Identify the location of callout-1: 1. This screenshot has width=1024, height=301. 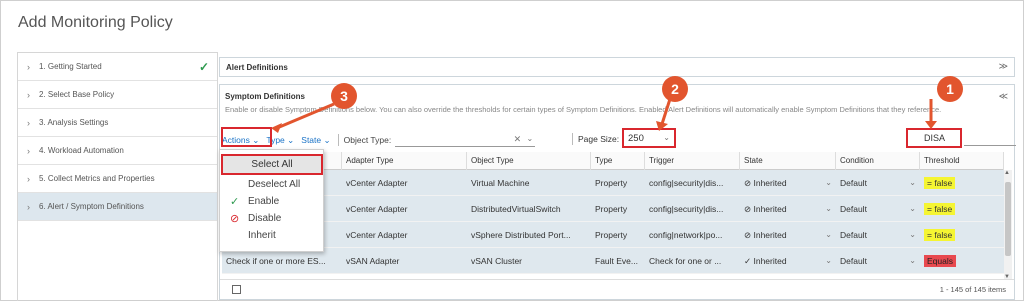
(950, 89).